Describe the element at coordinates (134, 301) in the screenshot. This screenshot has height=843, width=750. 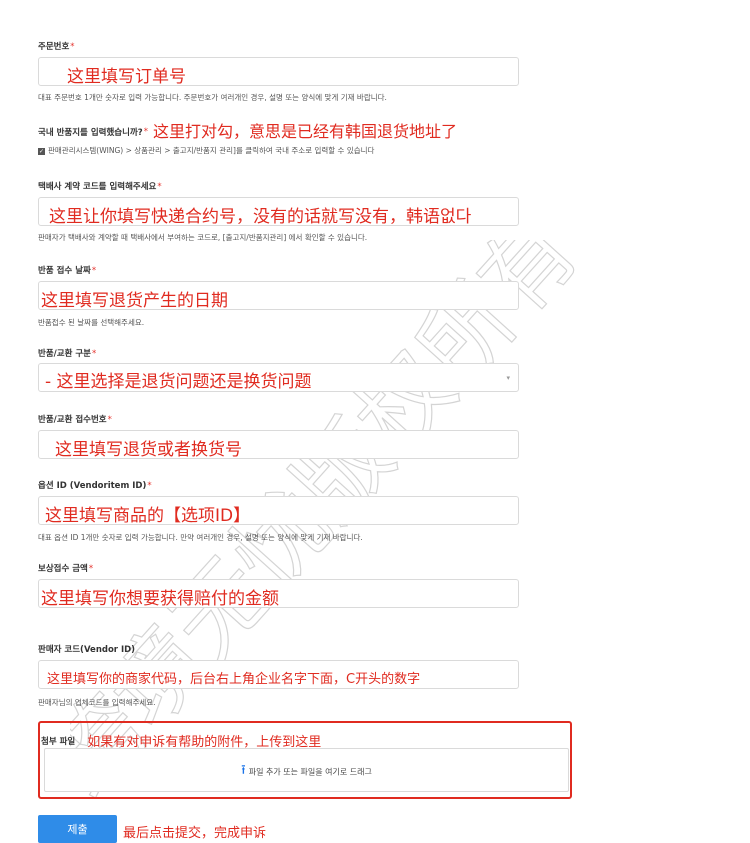
I see `return-date-value: 这里填写退货产生的日期` at that location.